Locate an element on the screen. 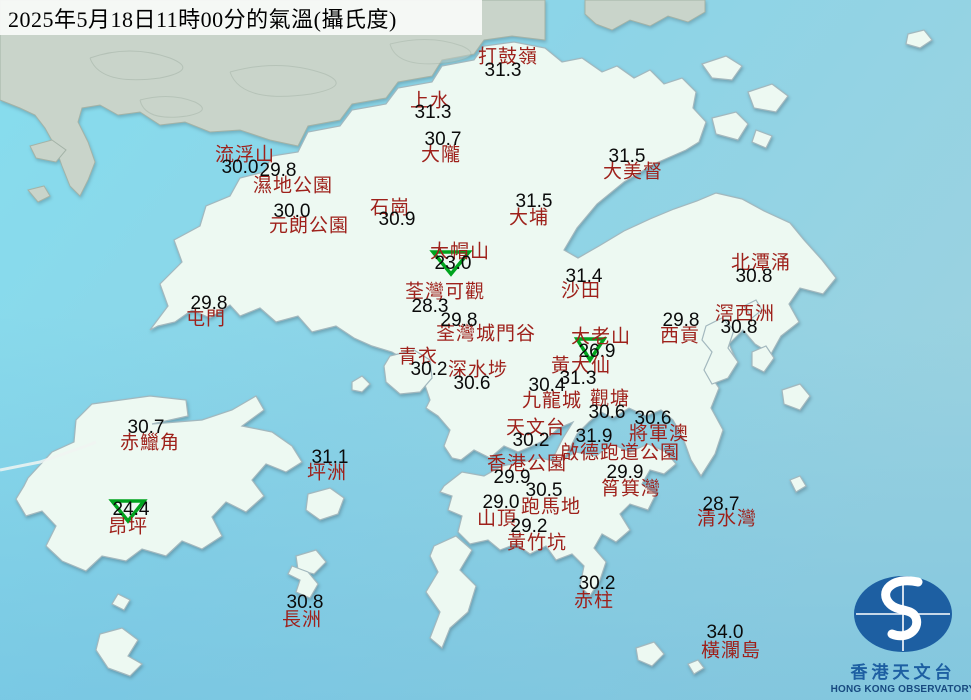 This screenshot has width=971, height=700. station-value-清水灣: 28.7 is located at coordinates (721, 504).